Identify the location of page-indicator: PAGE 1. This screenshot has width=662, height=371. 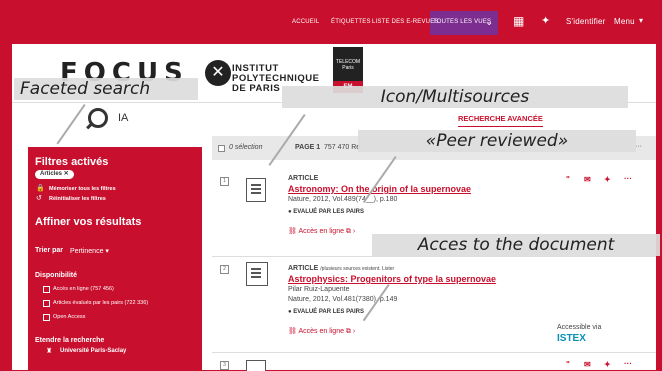
(308, 147).